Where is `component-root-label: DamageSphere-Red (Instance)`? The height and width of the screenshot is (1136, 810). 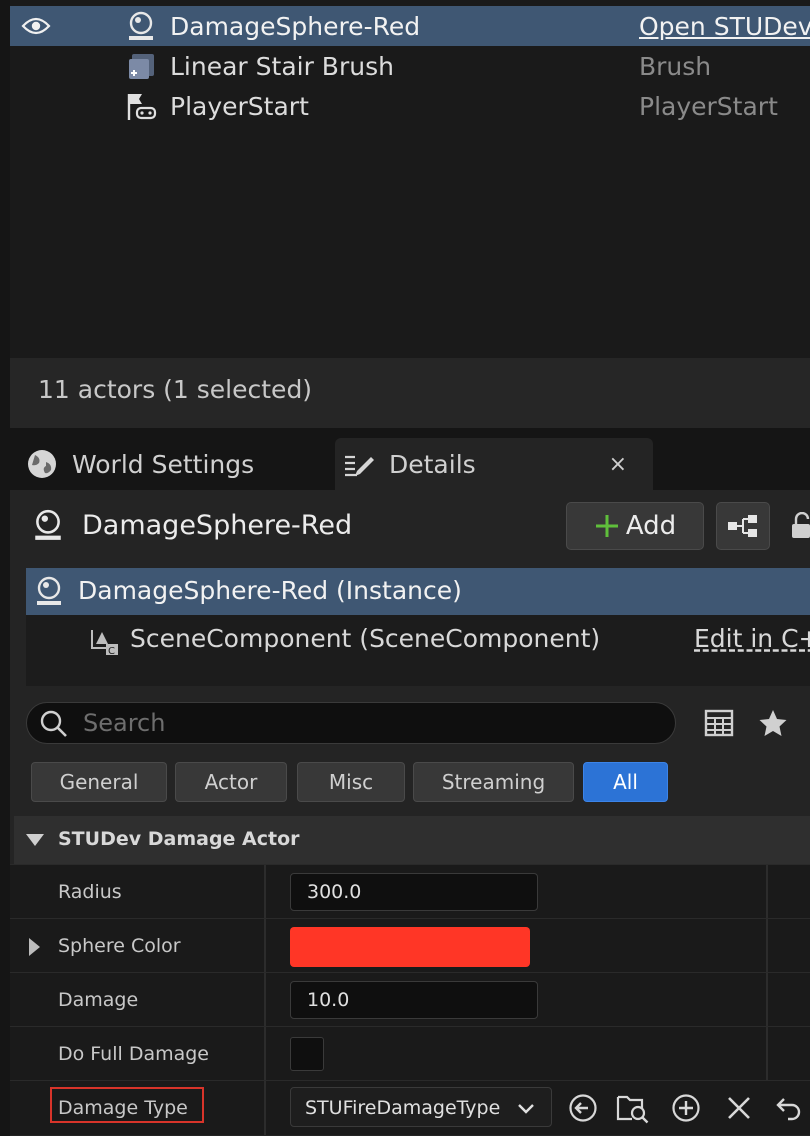
component-root-label: DamageSphere-Red (Instance) is located at coordinates (270, 590).